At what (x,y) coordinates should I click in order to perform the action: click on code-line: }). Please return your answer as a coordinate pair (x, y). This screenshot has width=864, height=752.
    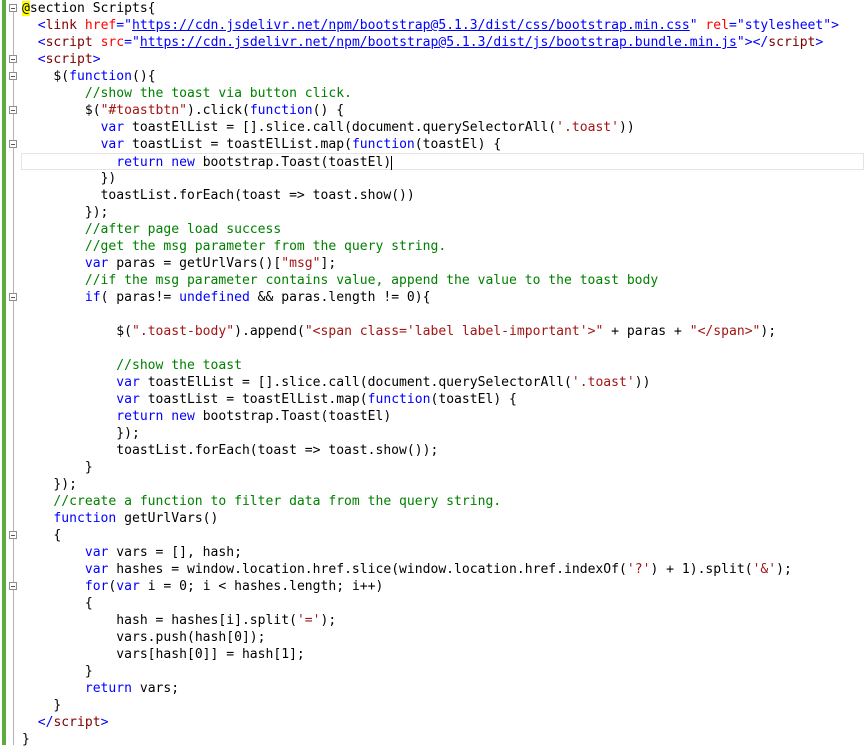
    Looking at the image, I should click on (69, 178).